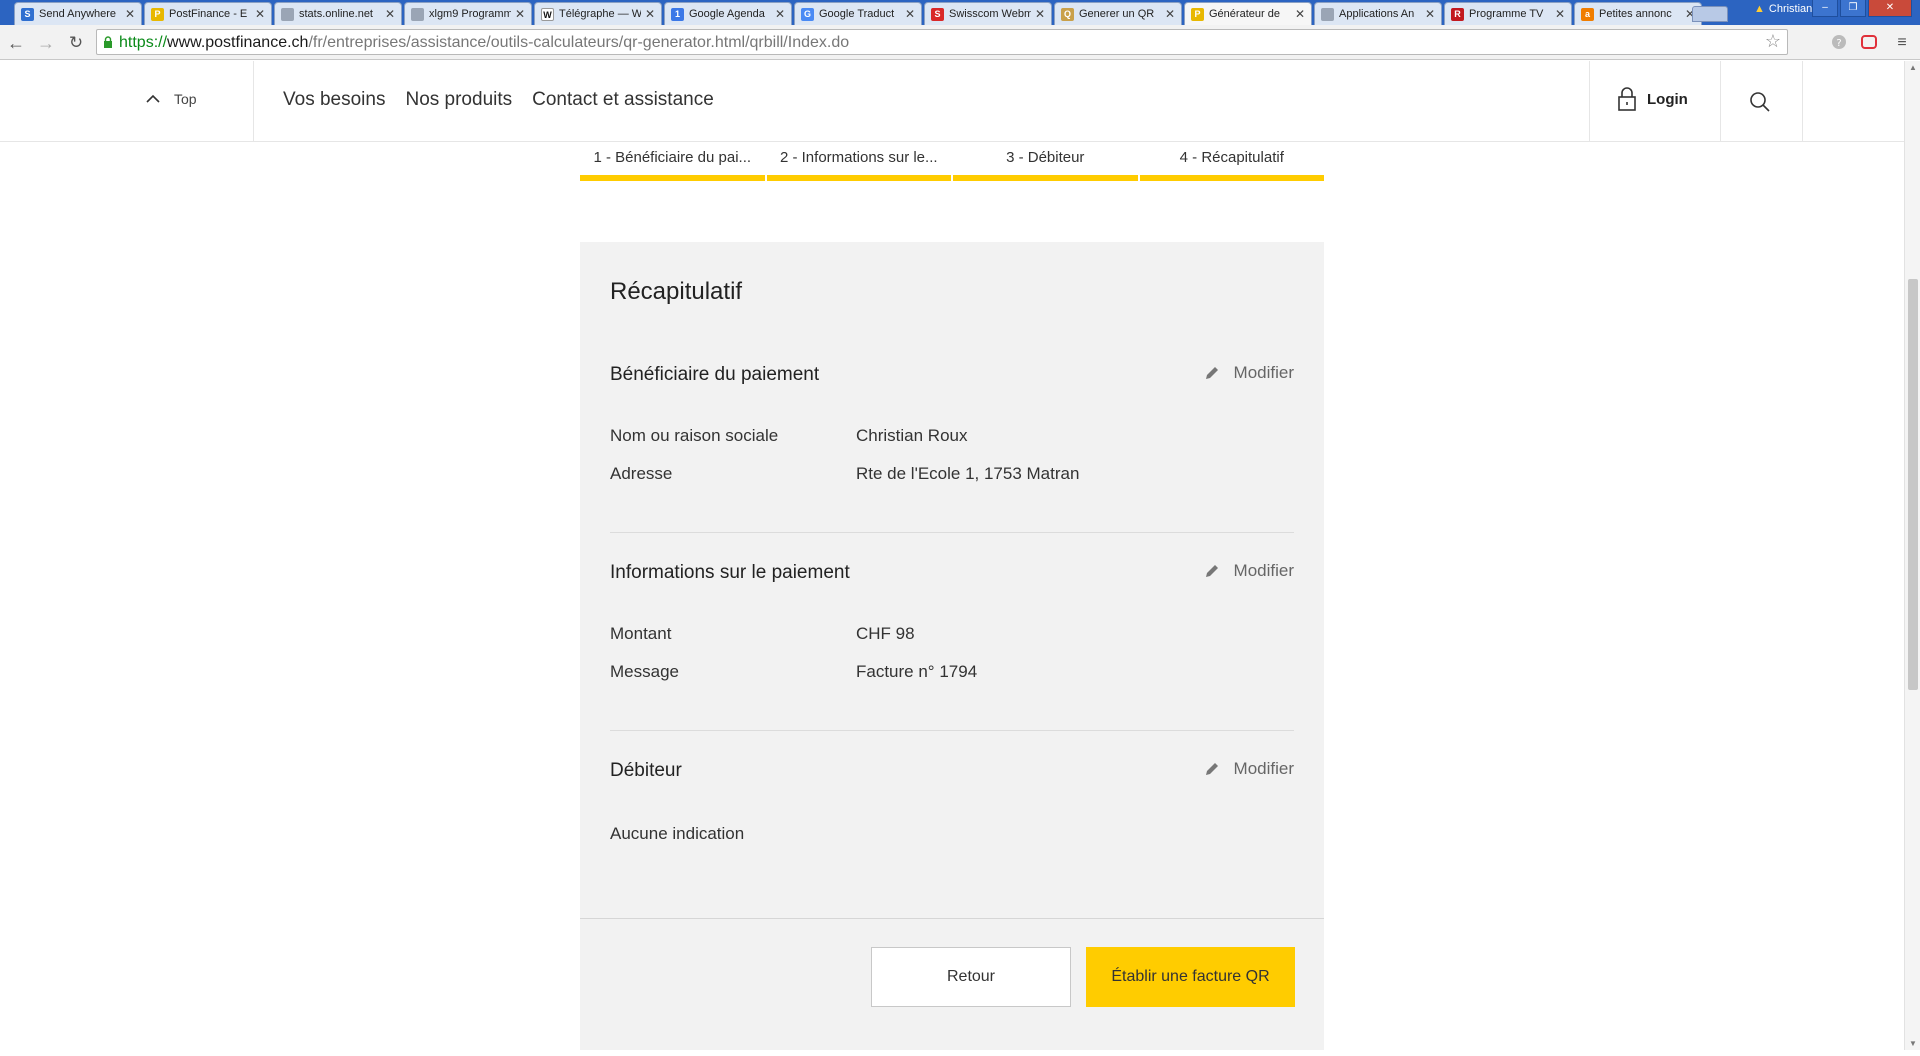 This screenshot has width=1920, height=1056. I want to click on url-host: www.postfinance.ch, so click(238, 42).